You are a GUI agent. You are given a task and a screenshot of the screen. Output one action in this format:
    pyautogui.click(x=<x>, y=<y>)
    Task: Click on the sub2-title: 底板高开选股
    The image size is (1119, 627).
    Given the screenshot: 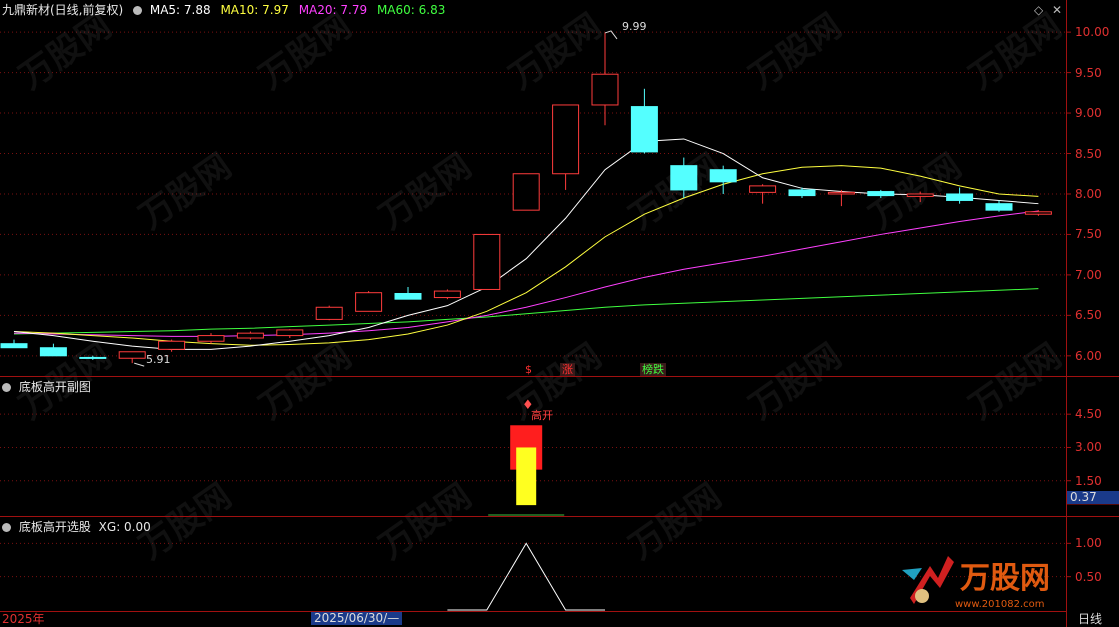 What is the action you would take?
    pyautogui.click(x=55, y=527)
    